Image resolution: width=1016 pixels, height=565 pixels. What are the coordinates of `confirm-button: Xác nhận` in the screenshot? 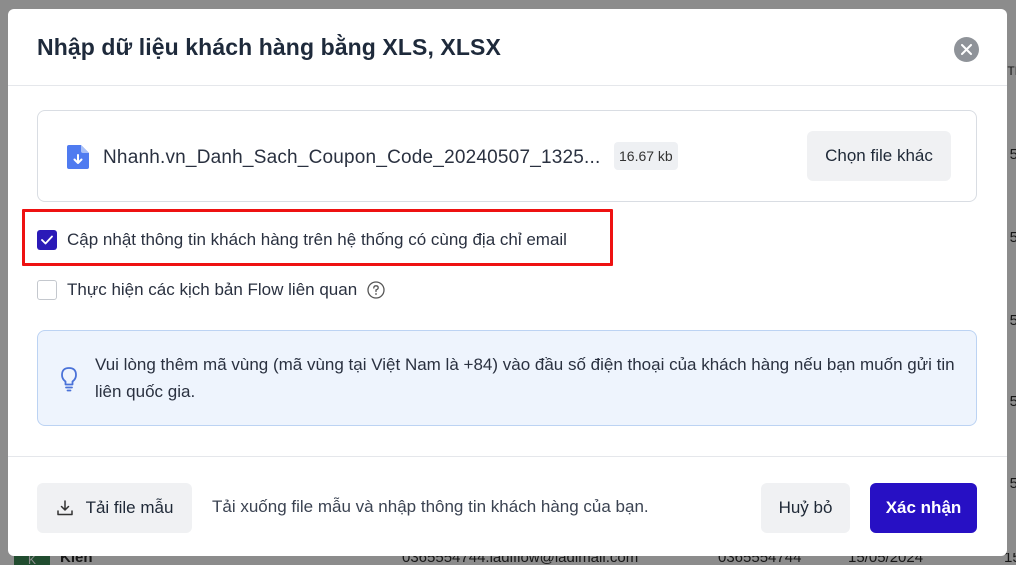 It's located at (923, 508).